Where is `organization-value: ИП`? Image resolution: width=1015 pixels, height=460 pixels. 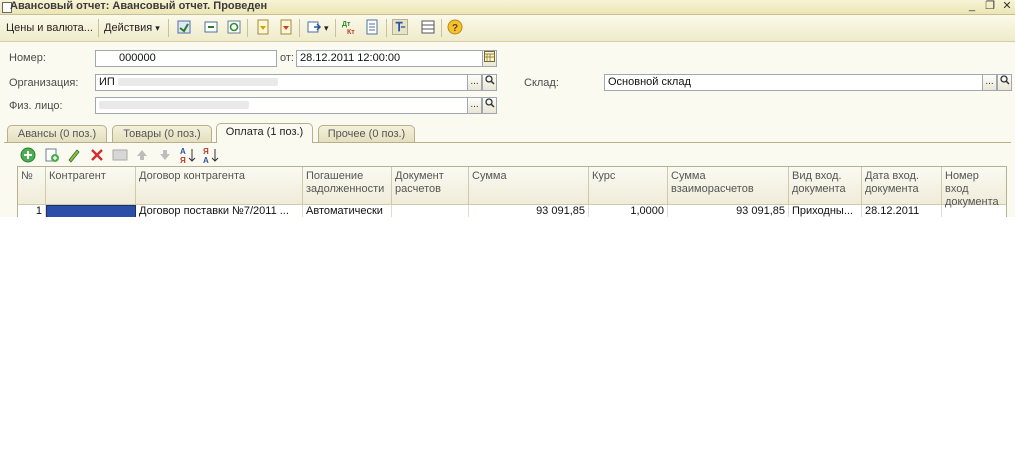
organization-value: ИП is located at coordinates (107, 82).